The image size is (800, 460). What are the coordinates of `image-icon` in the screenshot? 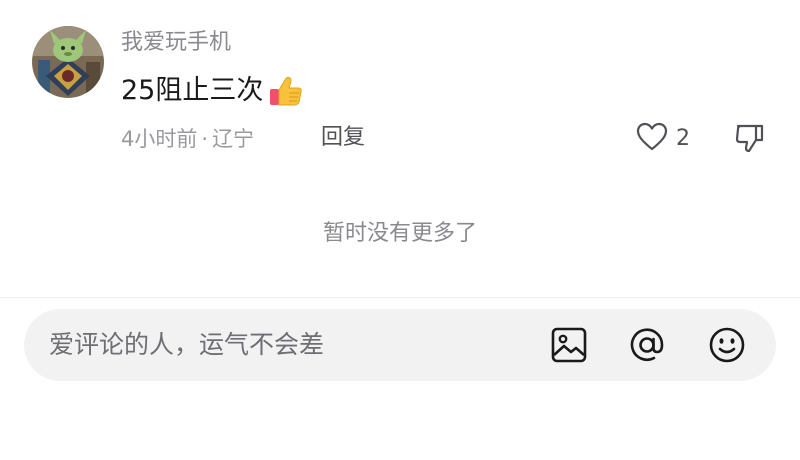 It's located at (569, 345).